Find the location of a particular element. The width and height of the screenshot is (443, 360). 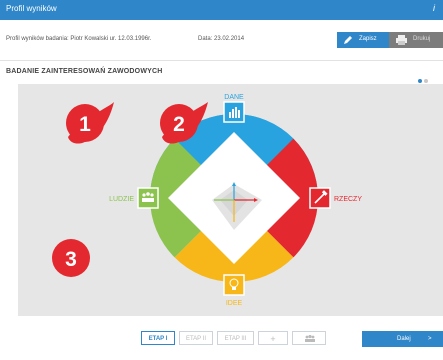

label-dane: DANE is located at coordinates (234, 97).